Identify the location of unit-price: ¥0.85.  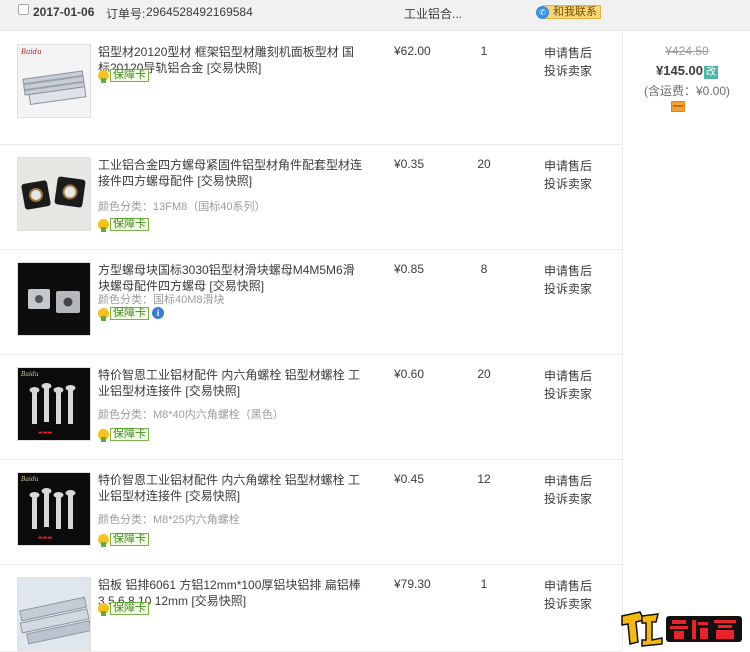
(409, 269).